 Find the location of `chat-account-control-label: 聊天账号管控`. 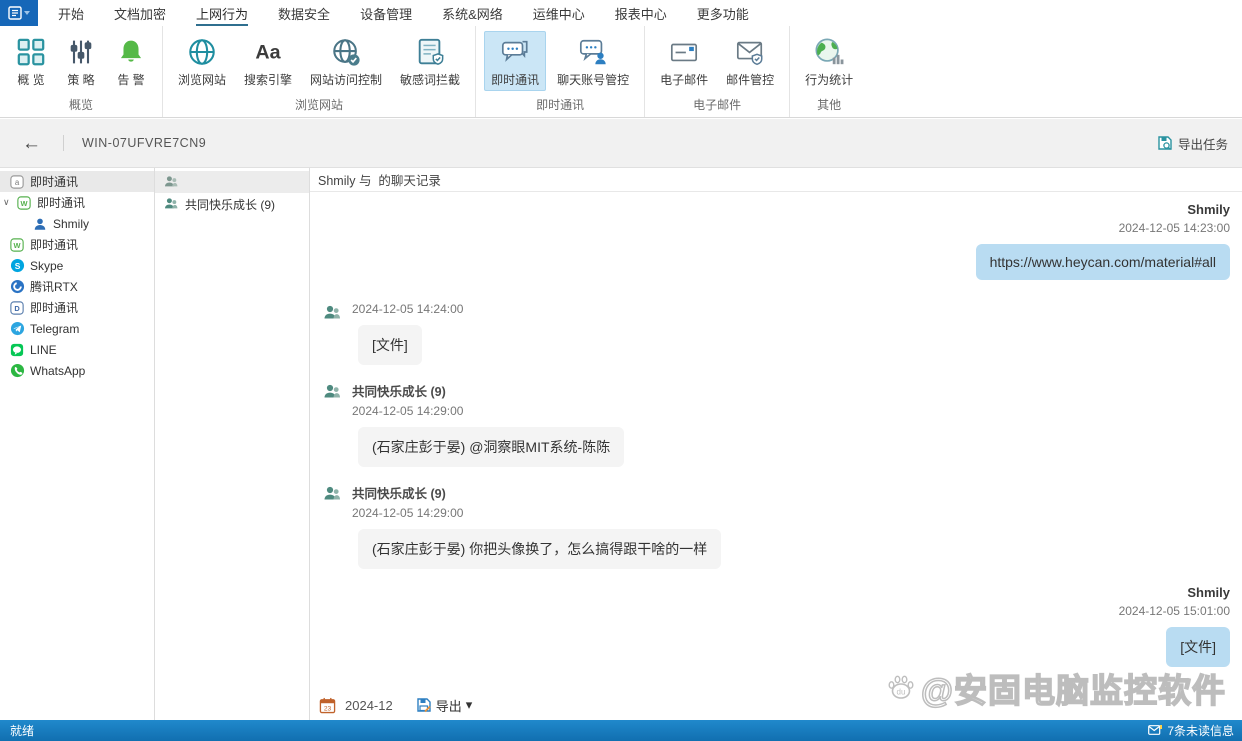

chat-account-control-label: 聊天账号管控 is located at coordinates (593, 80).